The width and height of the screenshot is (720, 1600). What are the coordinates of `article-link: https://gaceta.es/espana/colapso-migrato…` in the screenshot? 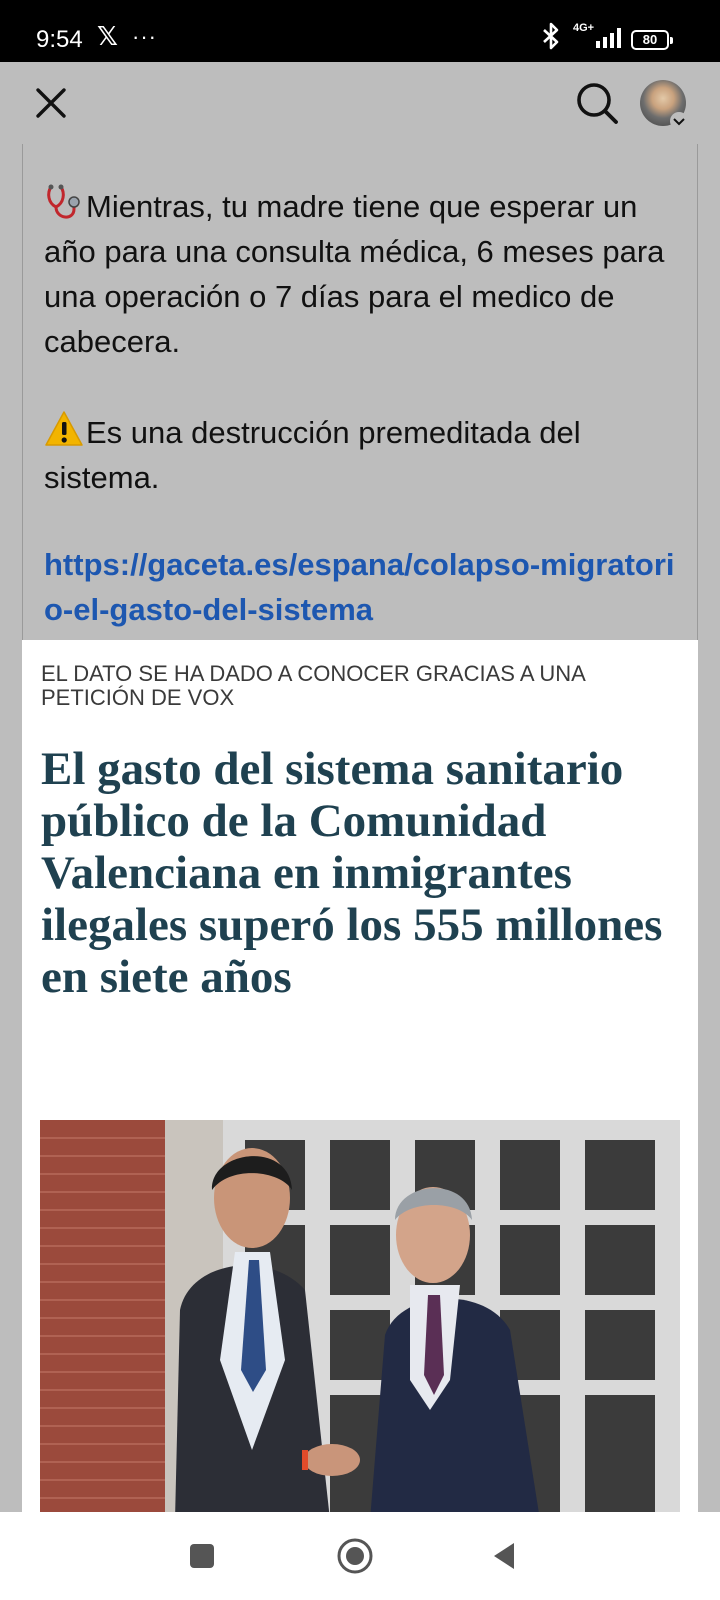 It's located at (364, 587).